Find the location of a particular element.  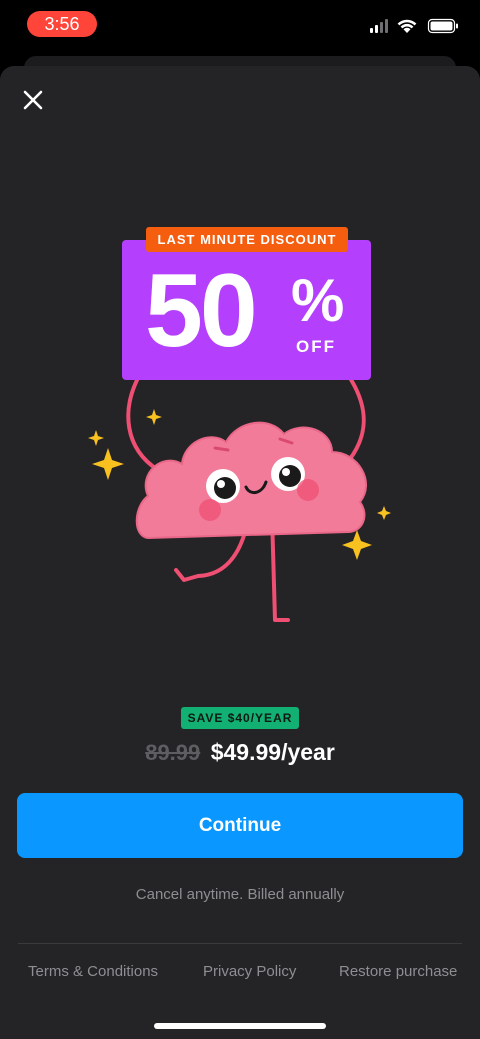

mascot-right-arm is located at coordinates (355, 421).